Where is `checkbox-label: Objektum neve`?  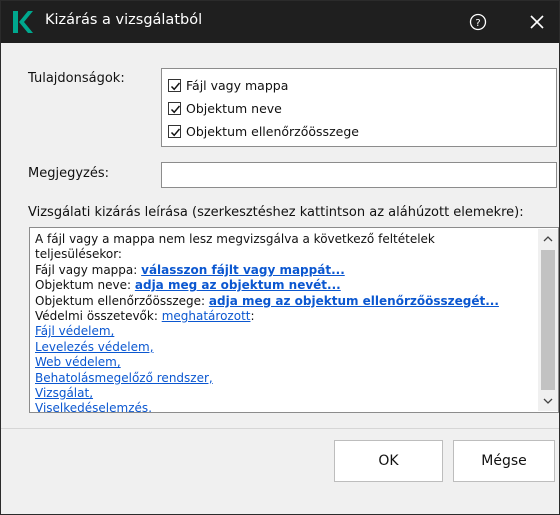
checkbox-label: Objektum neve is located at coordinates (234, 108).